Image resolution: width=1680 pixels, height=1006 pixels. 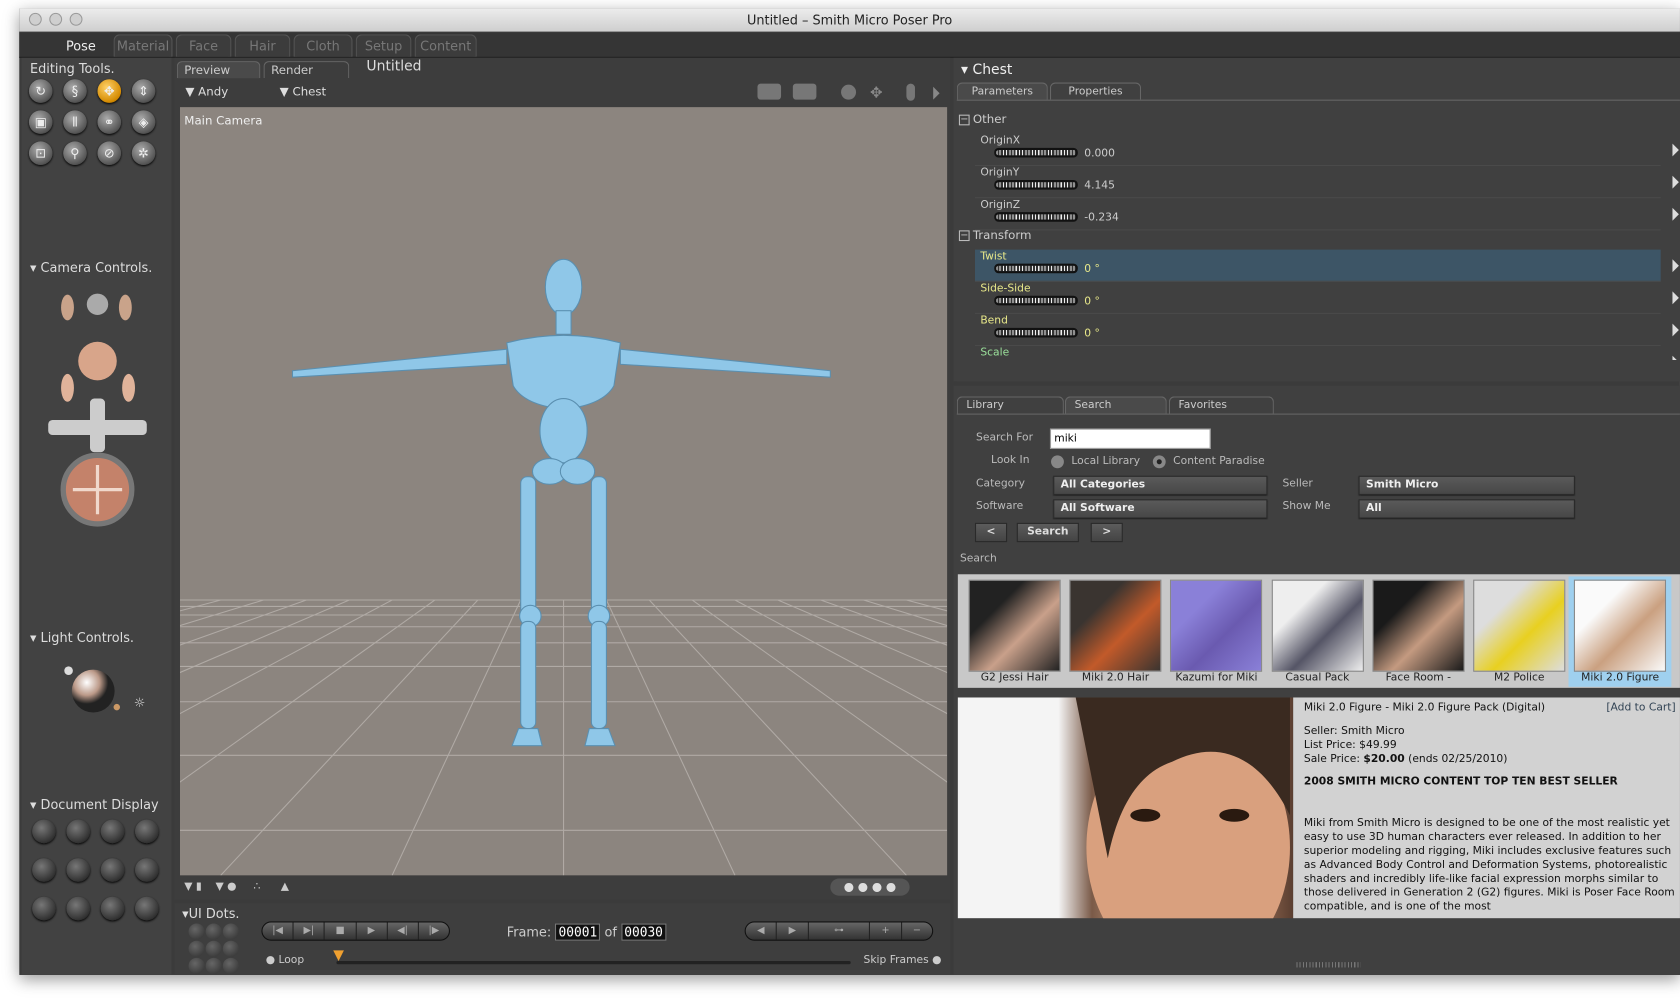 What do you see at coordinates (1620, 678) in the screenshot?
I see `result-caption: Miki 2.0 Figure` at bounding box center [1620, 678].